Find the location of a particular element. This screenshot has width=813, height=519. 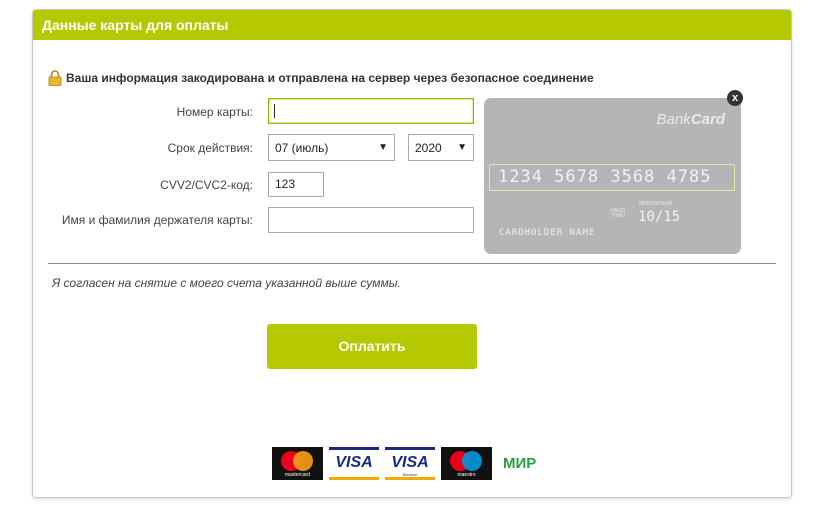

holder-label: Имя и фамилия держателя карты: is located at coordinates (157, 220).